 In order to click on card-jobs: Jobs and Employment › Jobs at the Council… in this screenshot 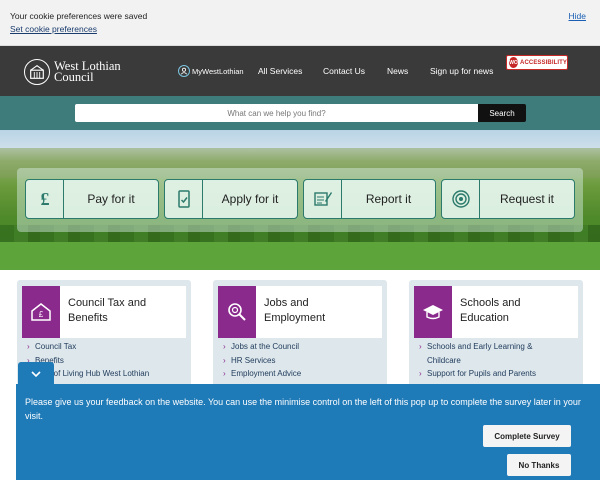, I will do `click(300, 340)`.